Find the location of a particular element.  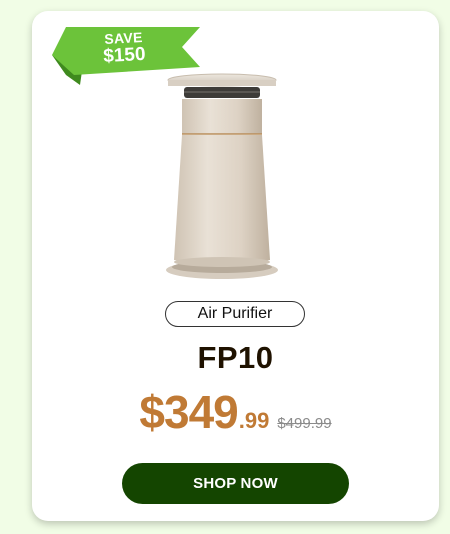

original-price: $499.99 is located at coordinates (304, 423).